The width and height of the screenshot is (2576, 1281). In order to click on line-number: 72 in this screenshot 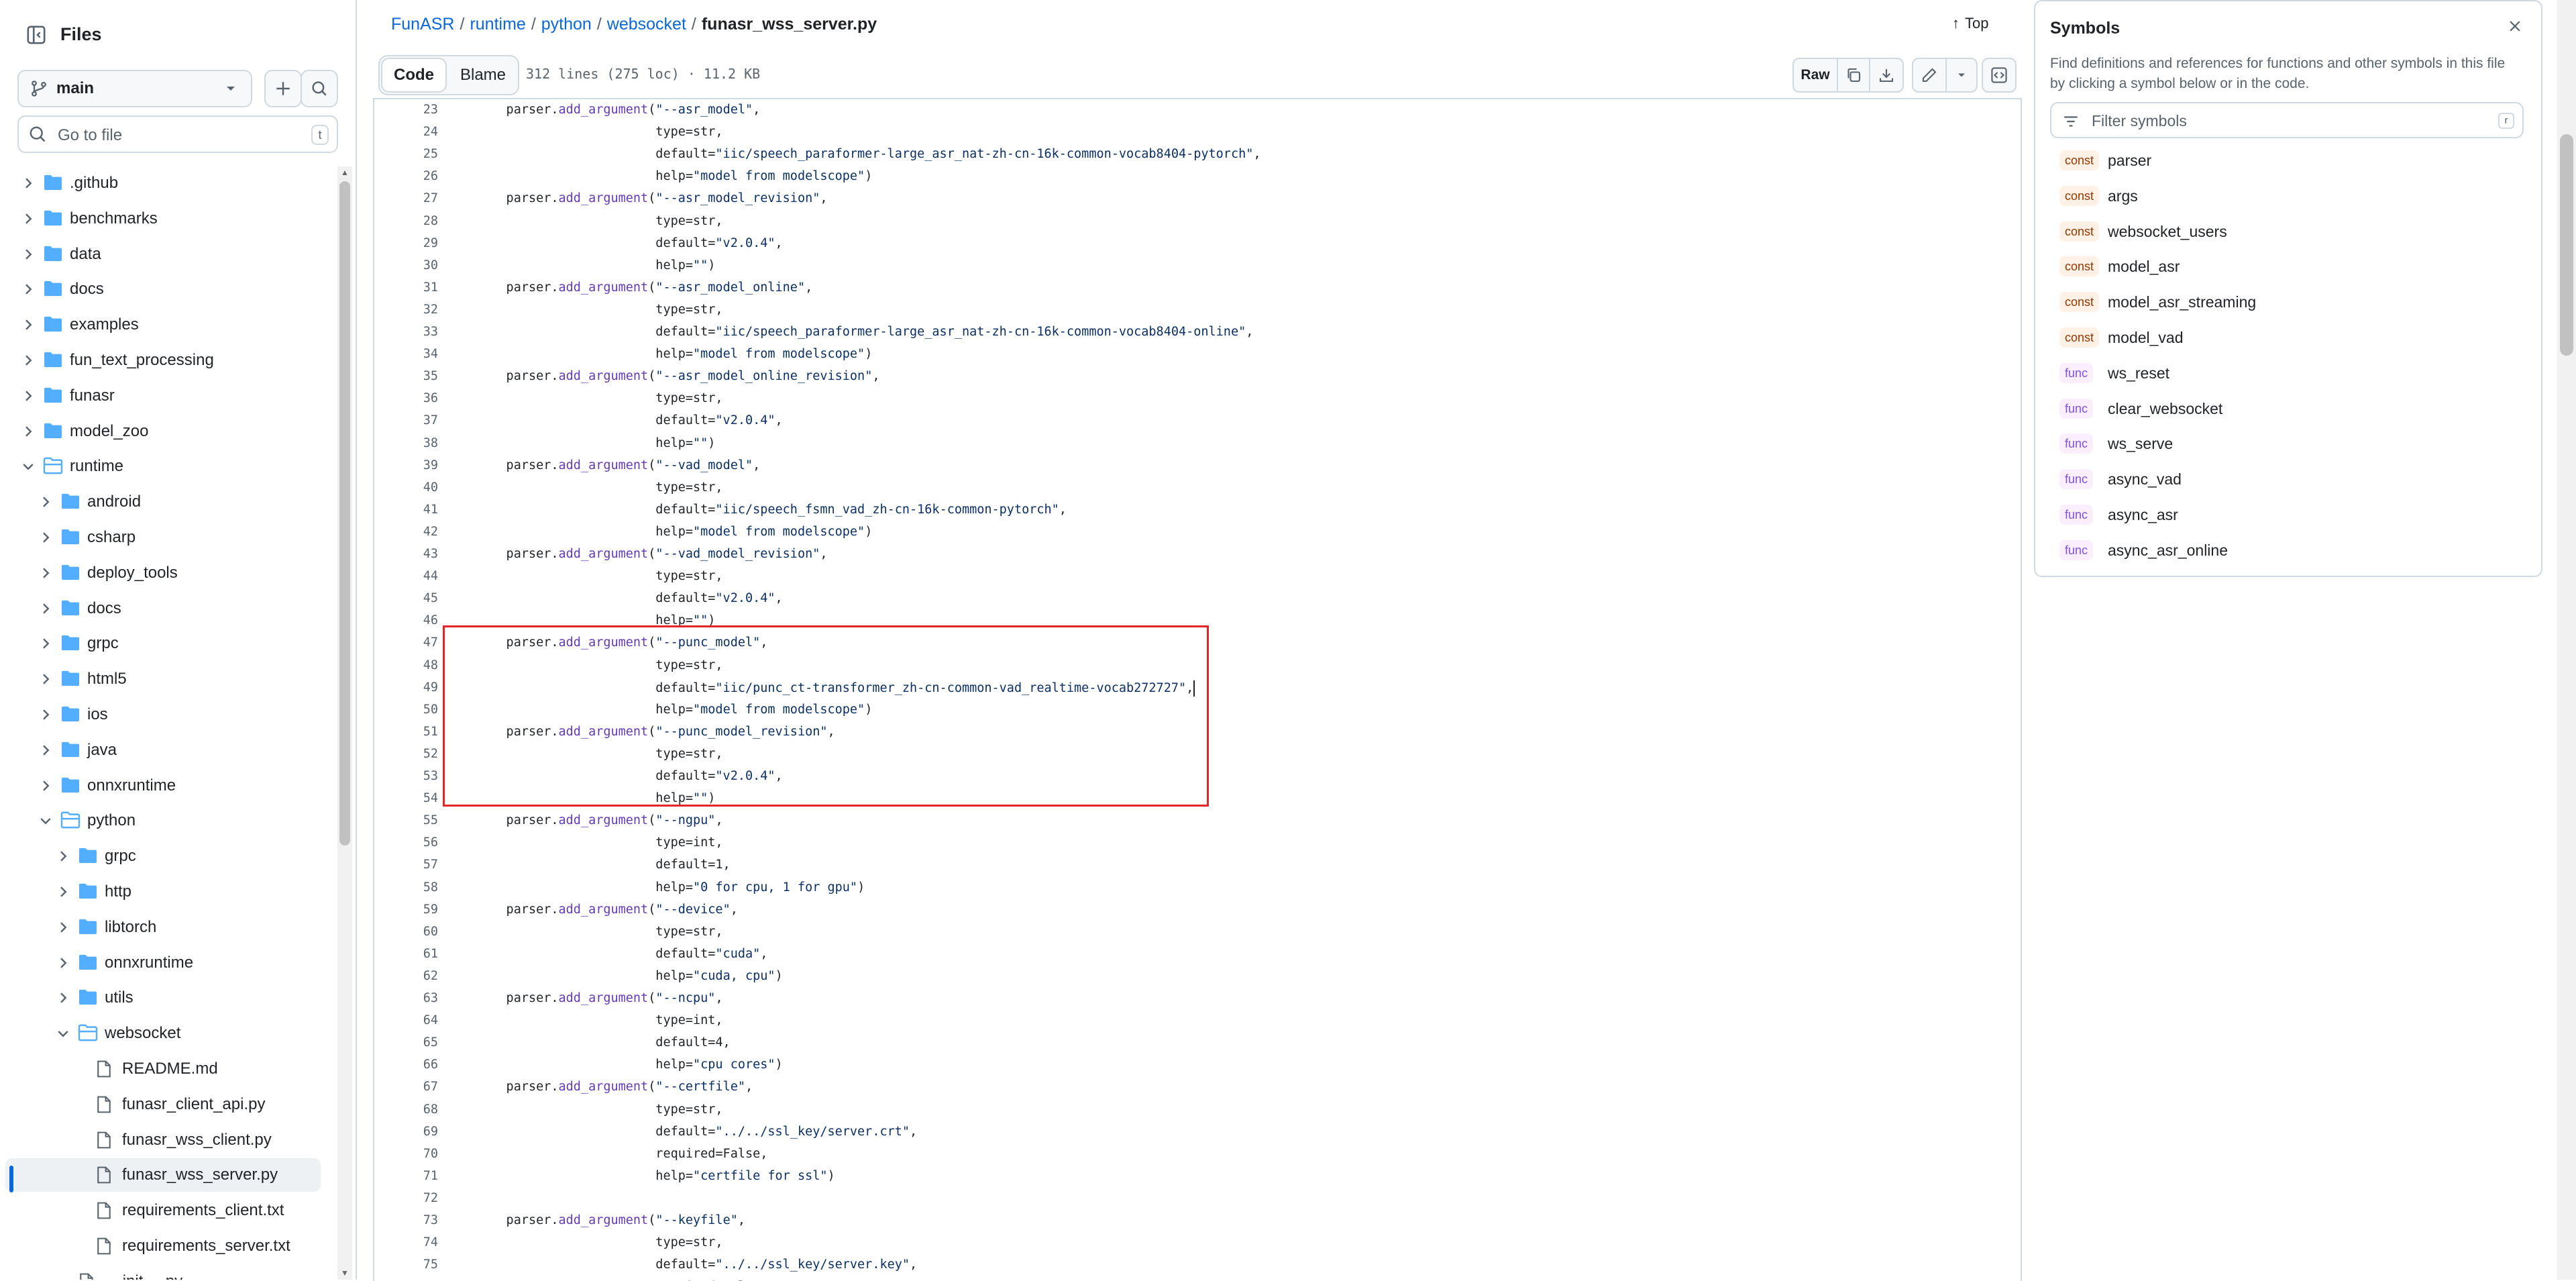, I will do `click(406, 1198)`.